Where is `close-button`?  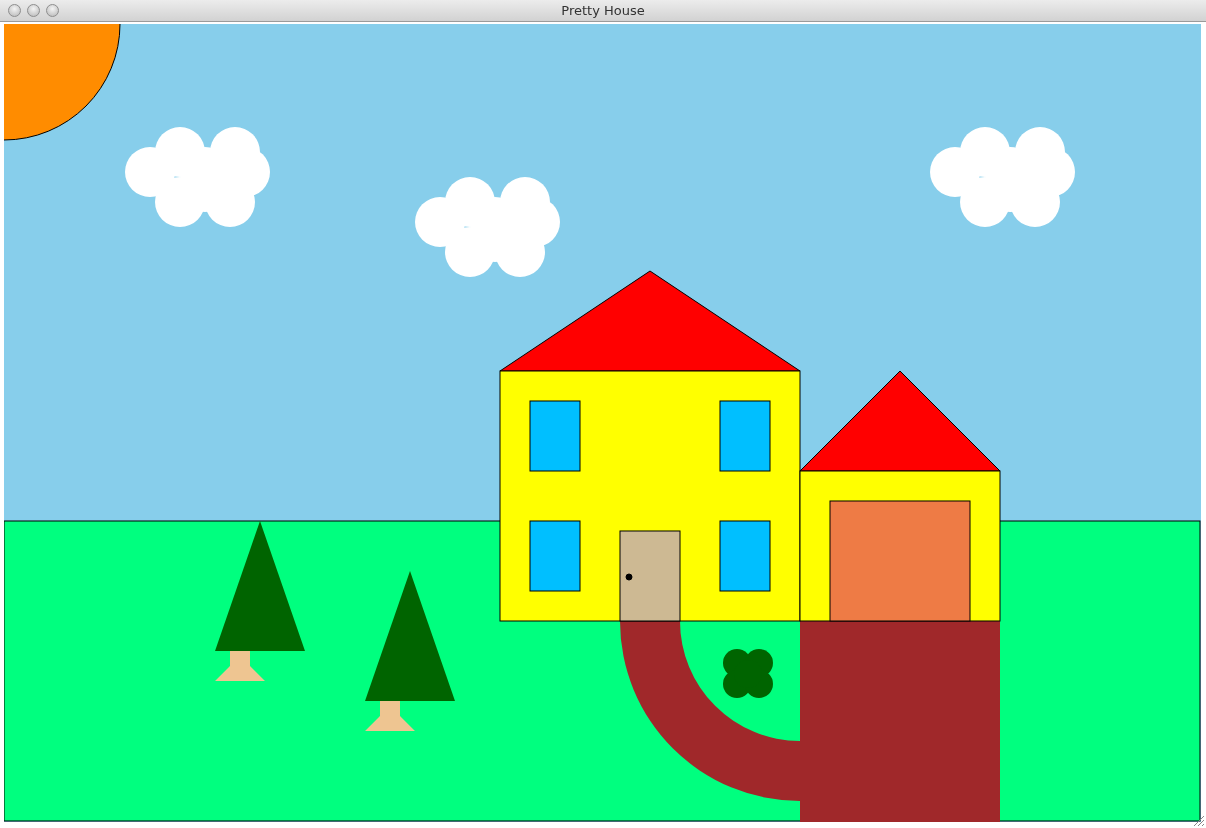 close-button is located at coordinates (14, 10).